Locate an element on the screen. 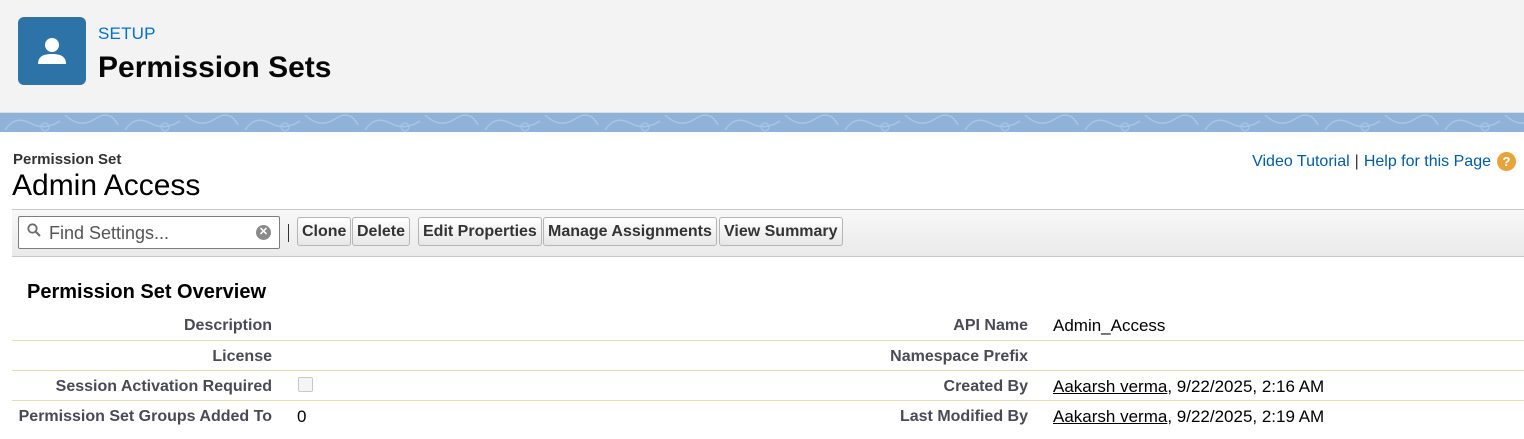  namespace-prefix-label: Namespace Prefix is located at coordinates (959, 356).